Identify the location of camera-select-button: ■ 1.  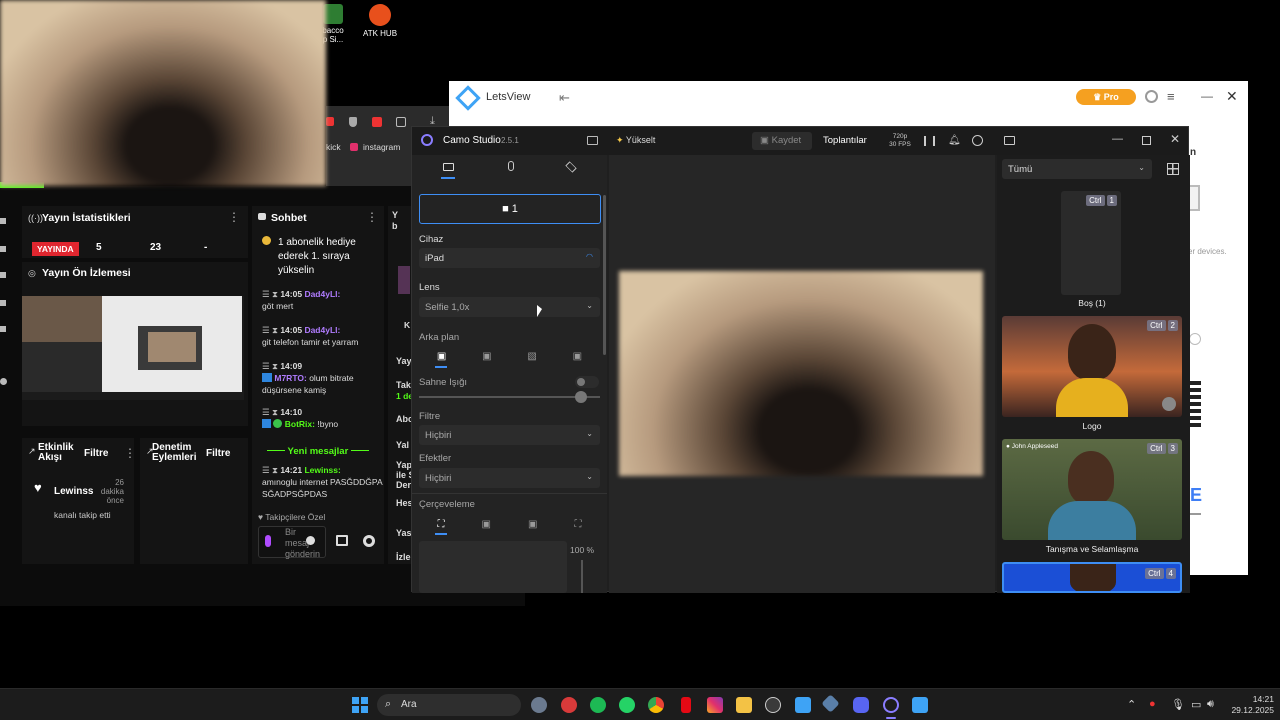
(510, 209).